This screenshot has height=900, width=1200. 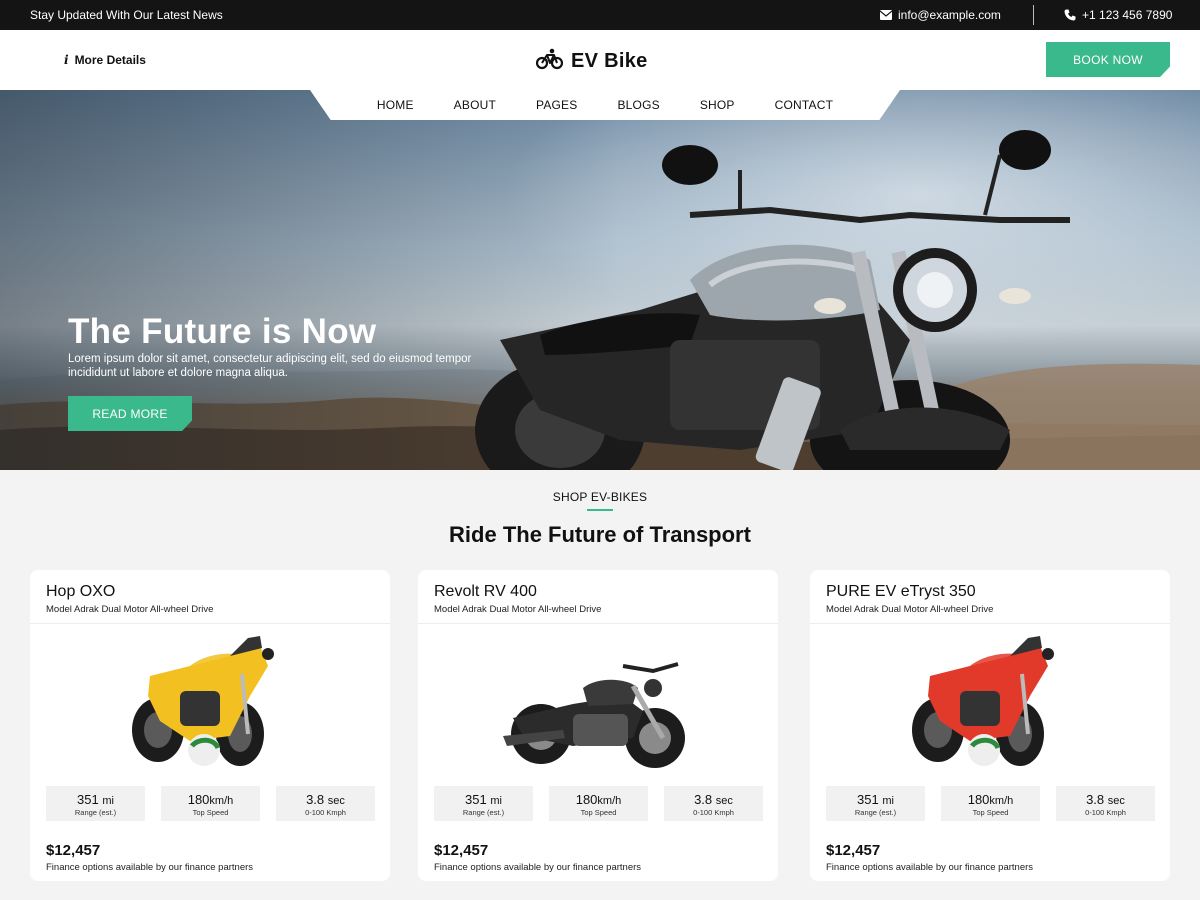 I want to click on more-details-link: i More Details, so click(x=105, y=60).